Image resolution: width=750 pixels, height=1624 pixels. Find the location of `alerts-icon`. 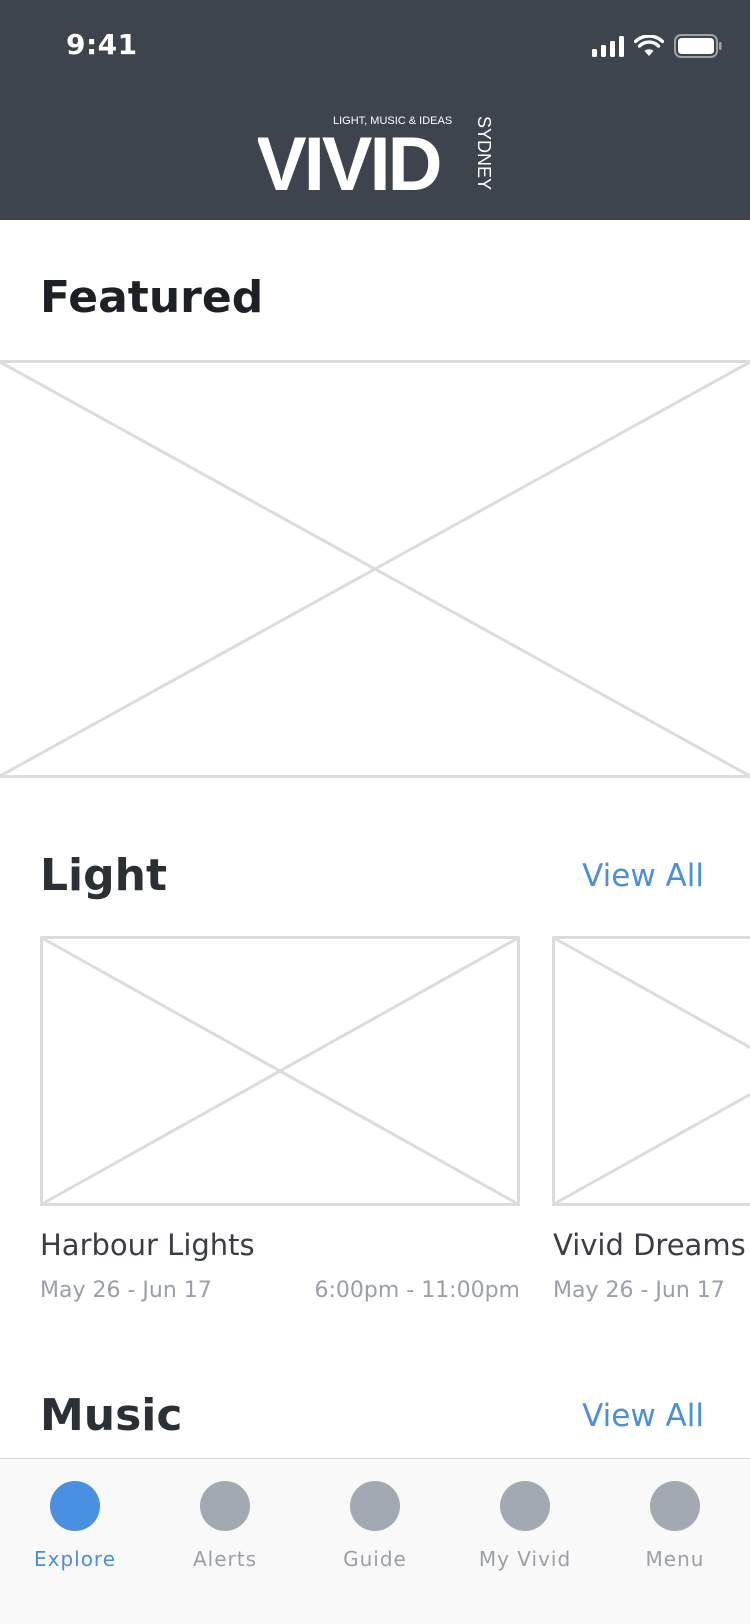

alerts-icon is located at coordinates (225, 1506).